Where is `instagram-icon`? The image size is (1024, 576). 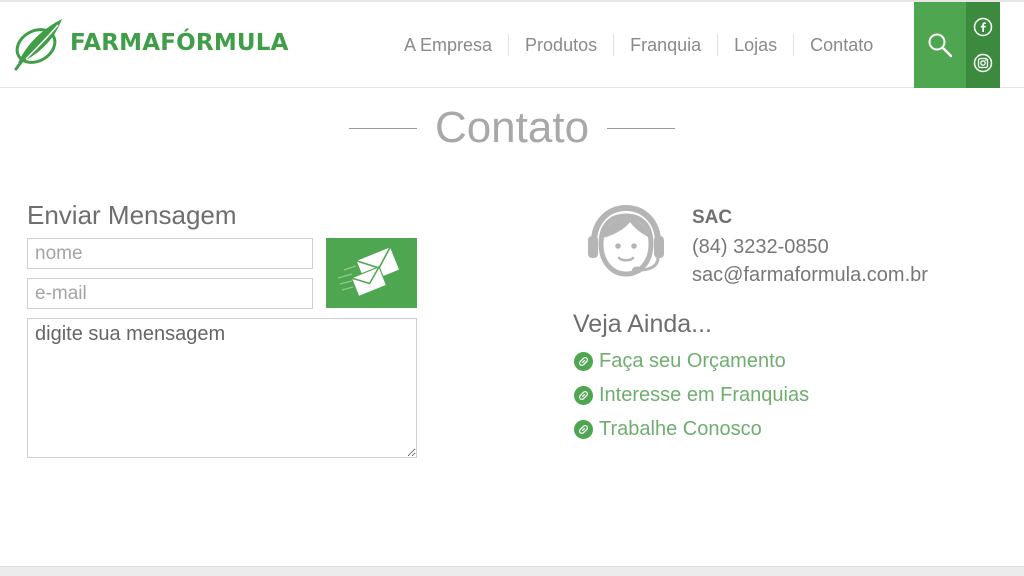 instagram-icon is located at coordinates (983, 62).